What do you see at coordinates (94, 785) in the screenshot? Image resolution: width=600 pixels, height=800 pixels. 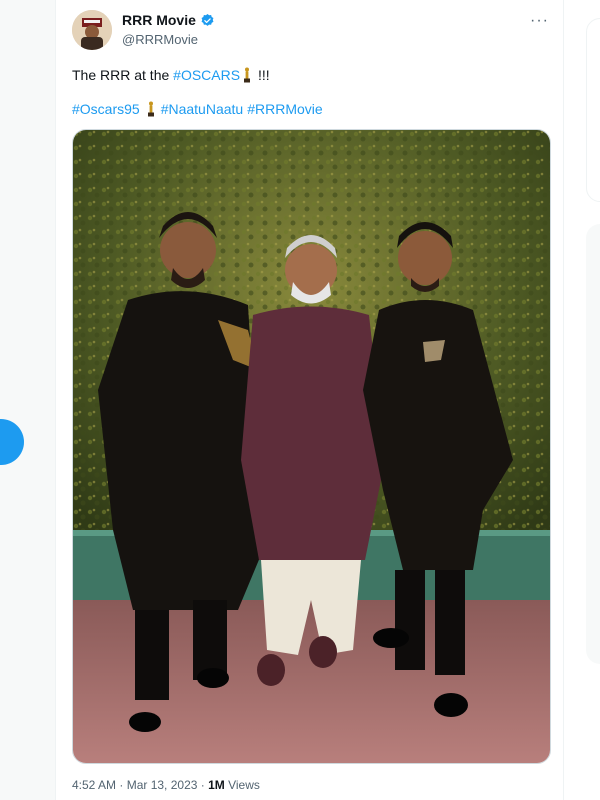 I see `tweet-time: 4:52 AM` at bounding box center [94, 785].